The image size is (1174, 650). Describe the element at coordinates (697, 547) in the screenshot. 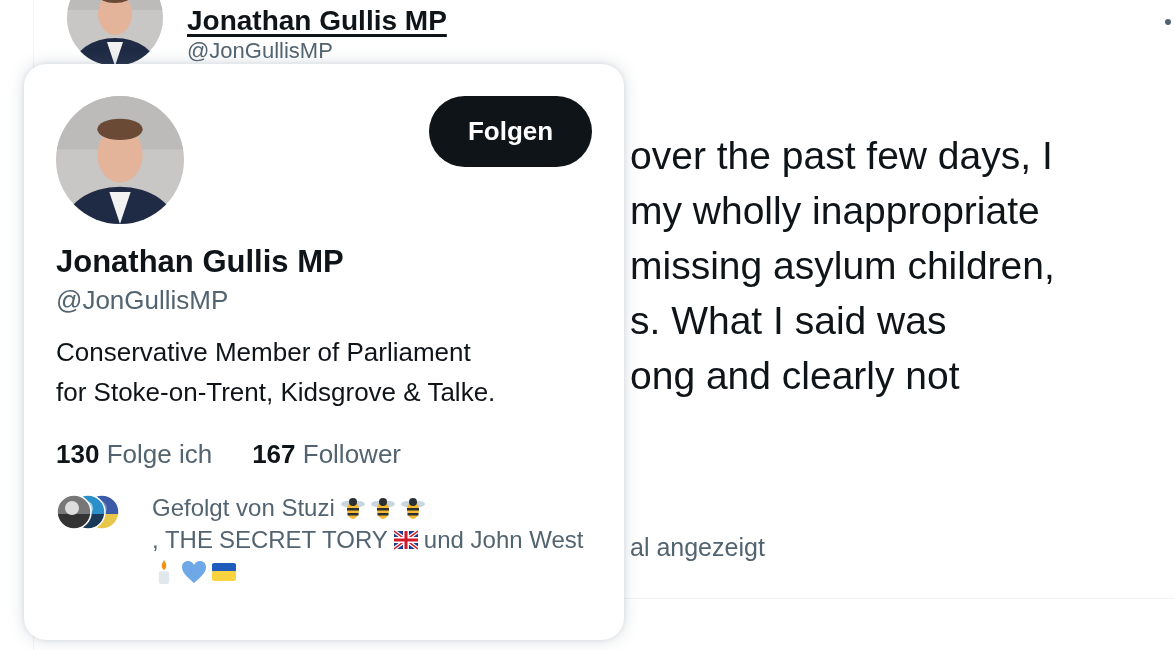

I see `translation-note: al angezeigt` at that location.